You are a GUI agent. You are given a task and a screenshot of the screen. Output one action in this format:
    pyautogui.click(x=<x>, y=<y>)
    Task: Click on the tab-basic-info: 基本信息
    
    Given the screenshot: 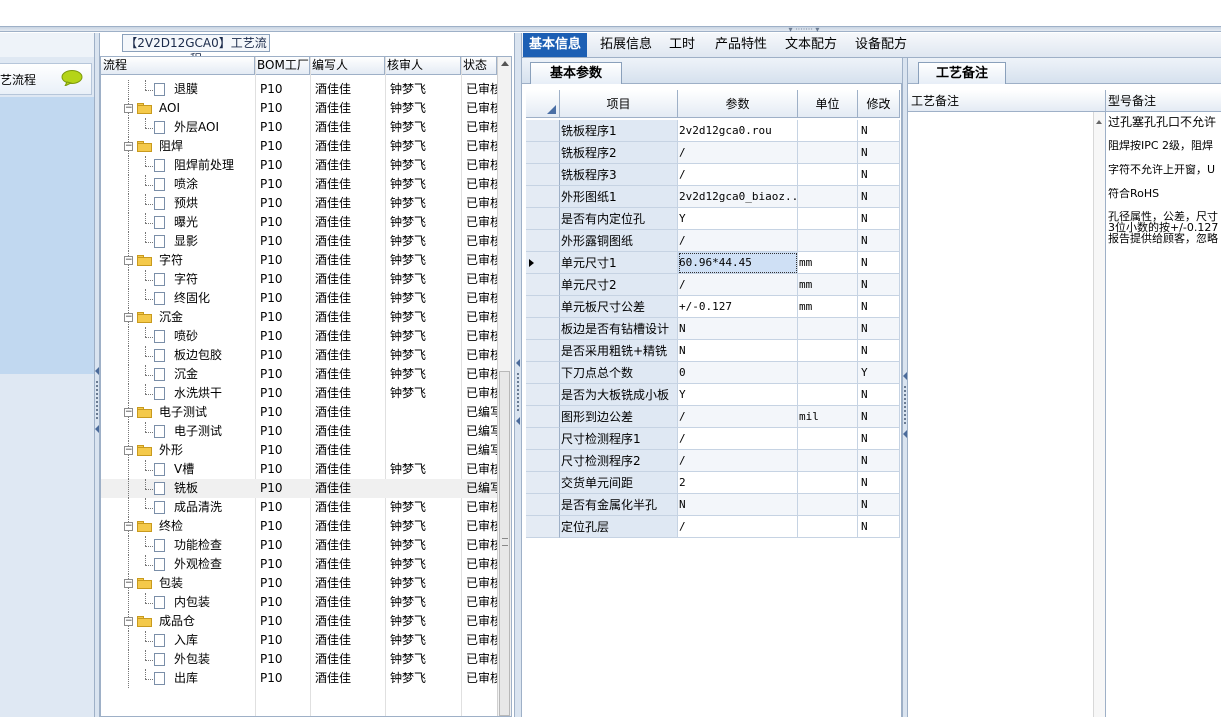 What is the action you would take?
    pyautogui.click(x=555, y=45)
    